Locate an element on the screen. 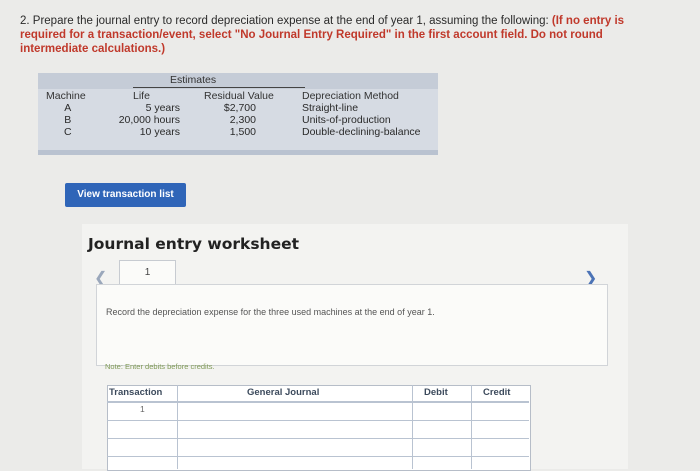  machine-a: A is located at coordinates (68, 108).